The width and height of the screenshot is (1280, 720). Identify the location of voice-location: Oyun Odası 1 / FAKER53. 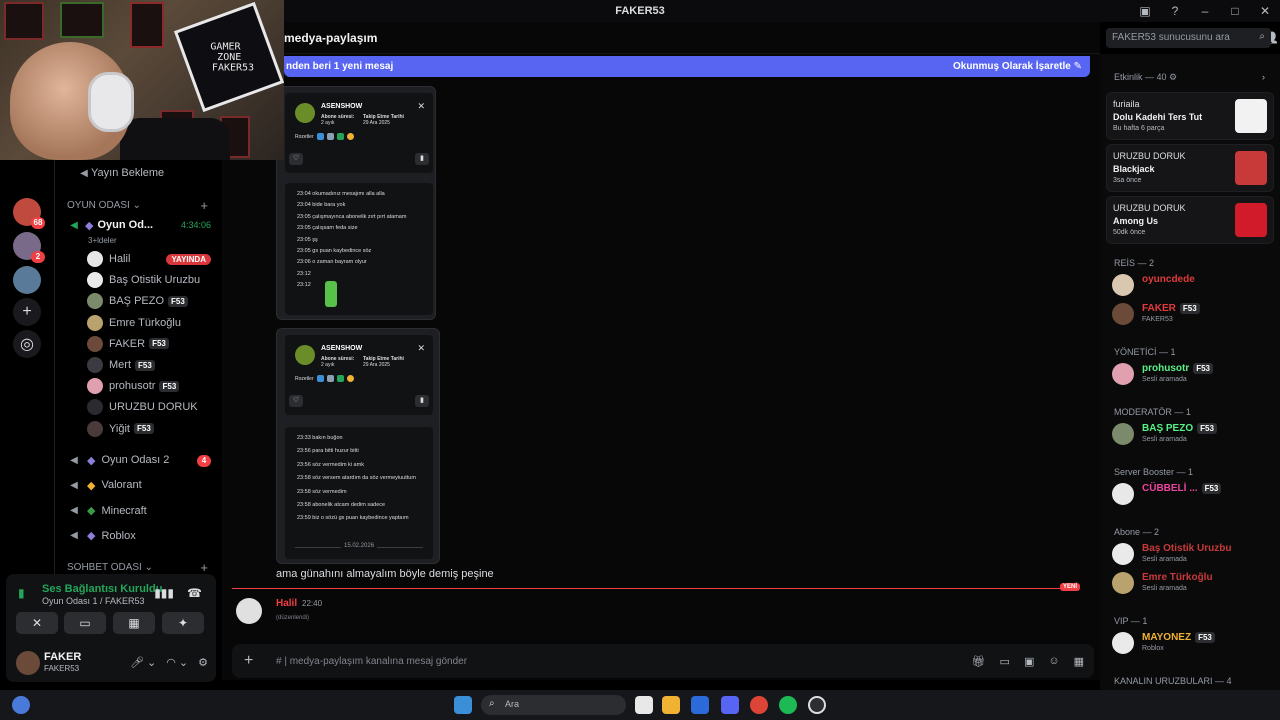
(93, 601).